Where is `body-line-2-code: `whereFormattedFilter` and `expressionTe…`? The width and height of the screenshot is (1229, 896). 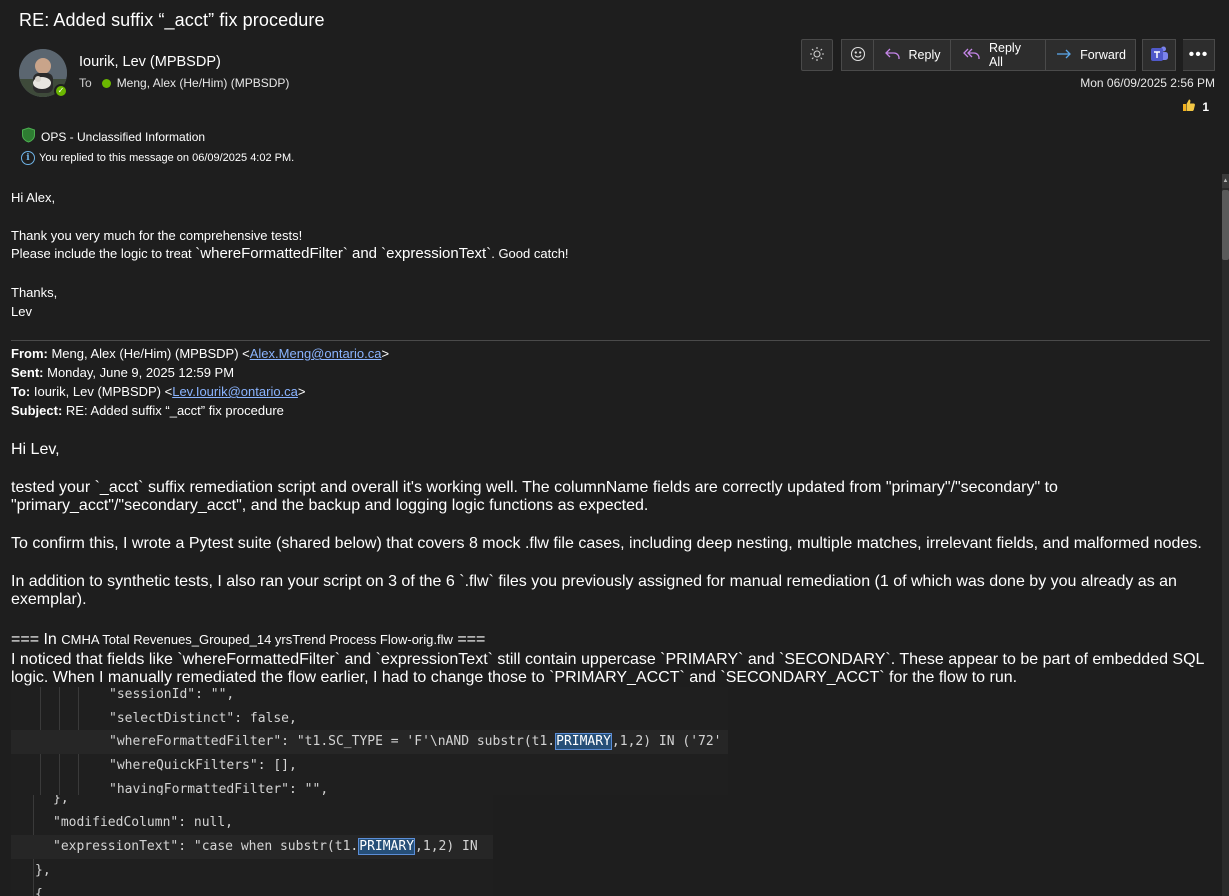 body-line-2-code: `whereFormattedFilter` and `expressionTe… is located at coordinates (343, 253).